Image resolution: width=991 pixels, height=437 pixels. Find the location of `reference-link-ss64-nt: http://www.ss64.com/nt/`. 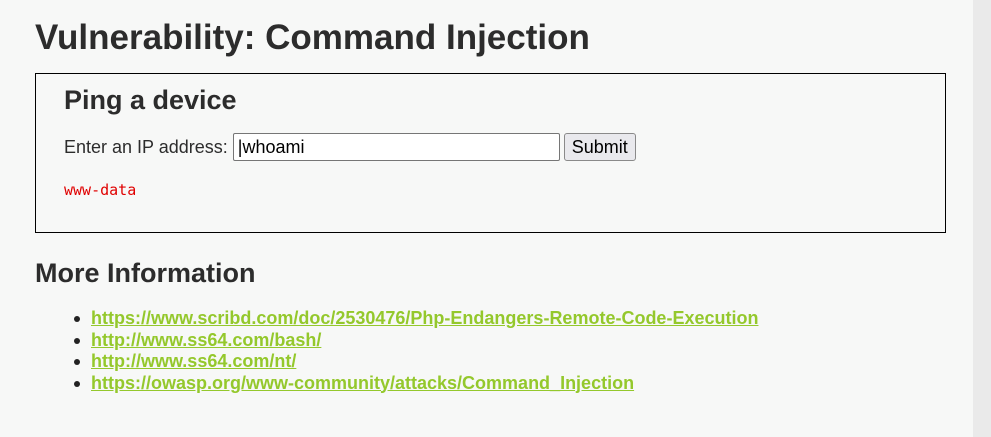

reference-link-ss64-nt: http://www.ss64.com/nt/ is located at coordinates (193, 361).